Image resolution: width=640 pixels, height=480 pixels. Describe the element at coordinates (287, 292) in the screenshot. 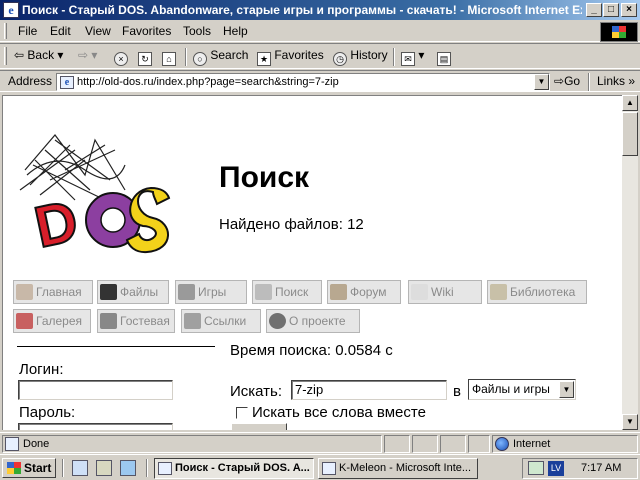

I see `nav-search-button: Поиск` at that location.